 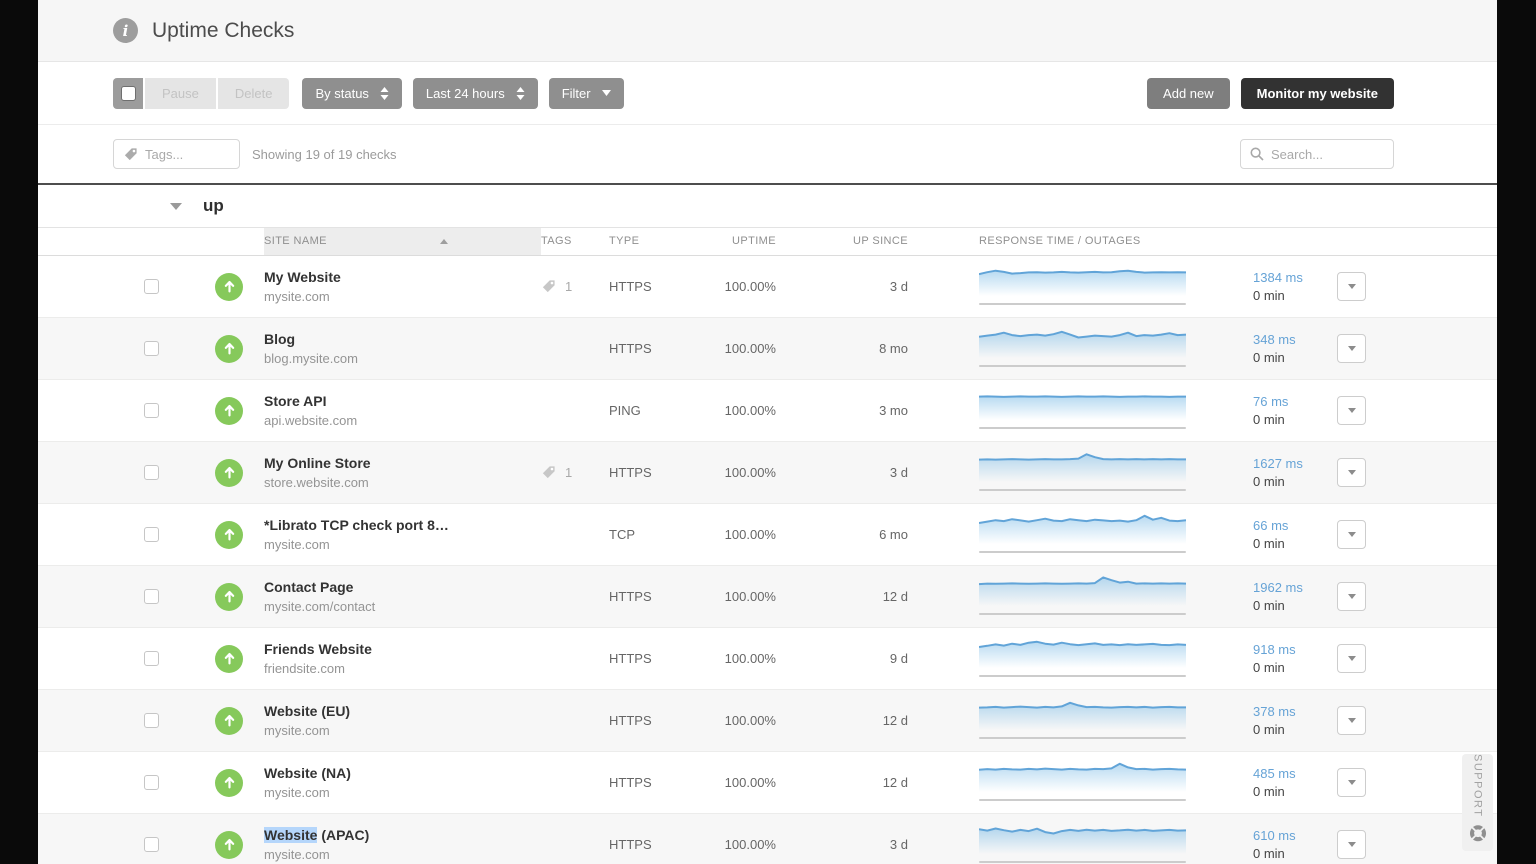 I want to click on outage-duration: 0 min, so click(x=1269, y=667).